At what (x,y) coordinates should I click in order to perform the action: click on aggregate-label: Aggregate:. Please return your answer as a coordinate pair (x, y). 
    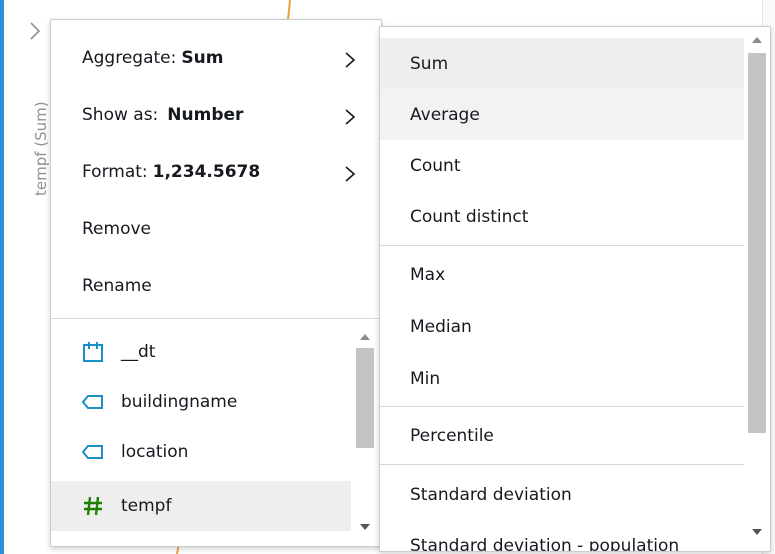
    Looking at the image, I should click on (129, 58).